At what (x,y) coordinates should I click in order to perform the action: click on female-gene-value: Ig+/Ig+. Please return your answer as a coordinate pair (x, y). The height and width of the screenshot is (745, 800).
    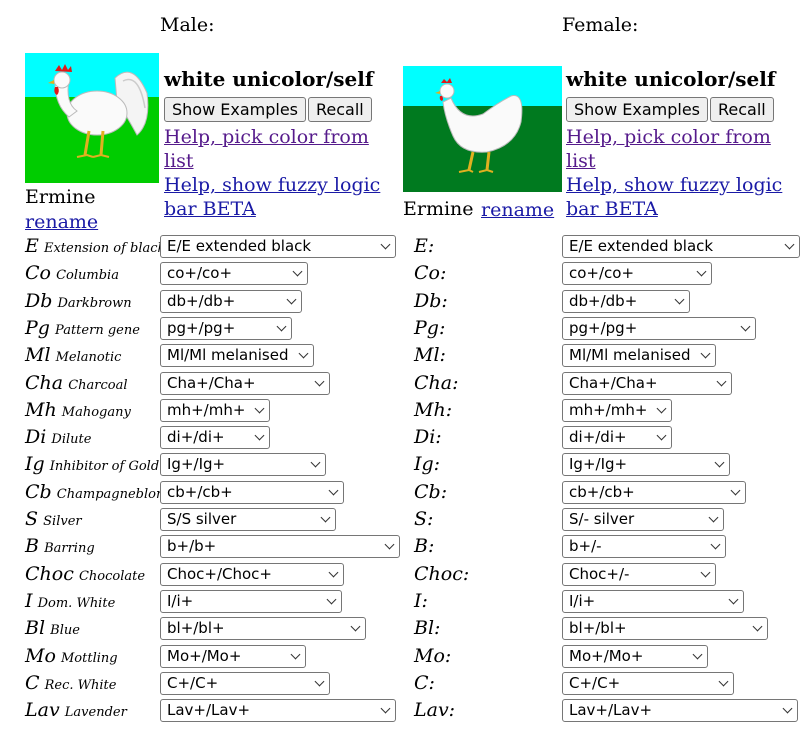
    Looking at the image, I should click on (598, 464).